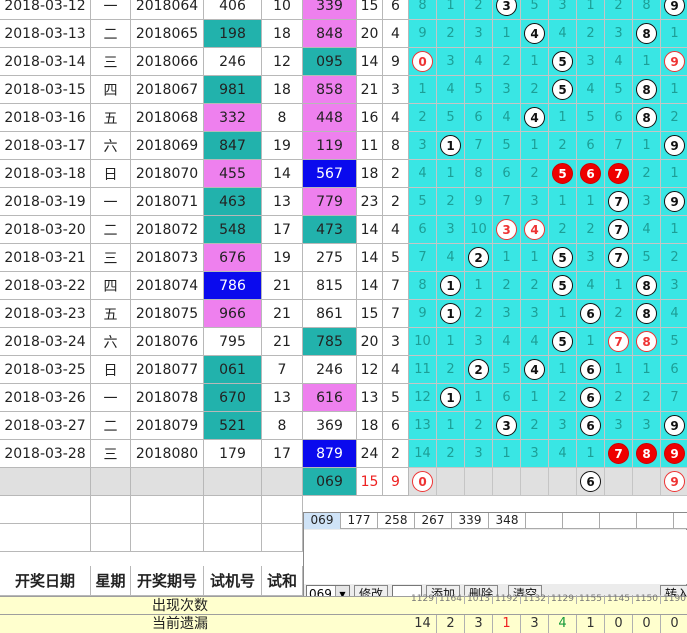 This screenshot has height=633, width=687. Describe the element at coordinates (343, 342) in the screenshot. I see `table-row: 2018-03-24 六 2018076 795 21 785 20 3 10 1 3 4 4 5 1 7 8 5` at that location.